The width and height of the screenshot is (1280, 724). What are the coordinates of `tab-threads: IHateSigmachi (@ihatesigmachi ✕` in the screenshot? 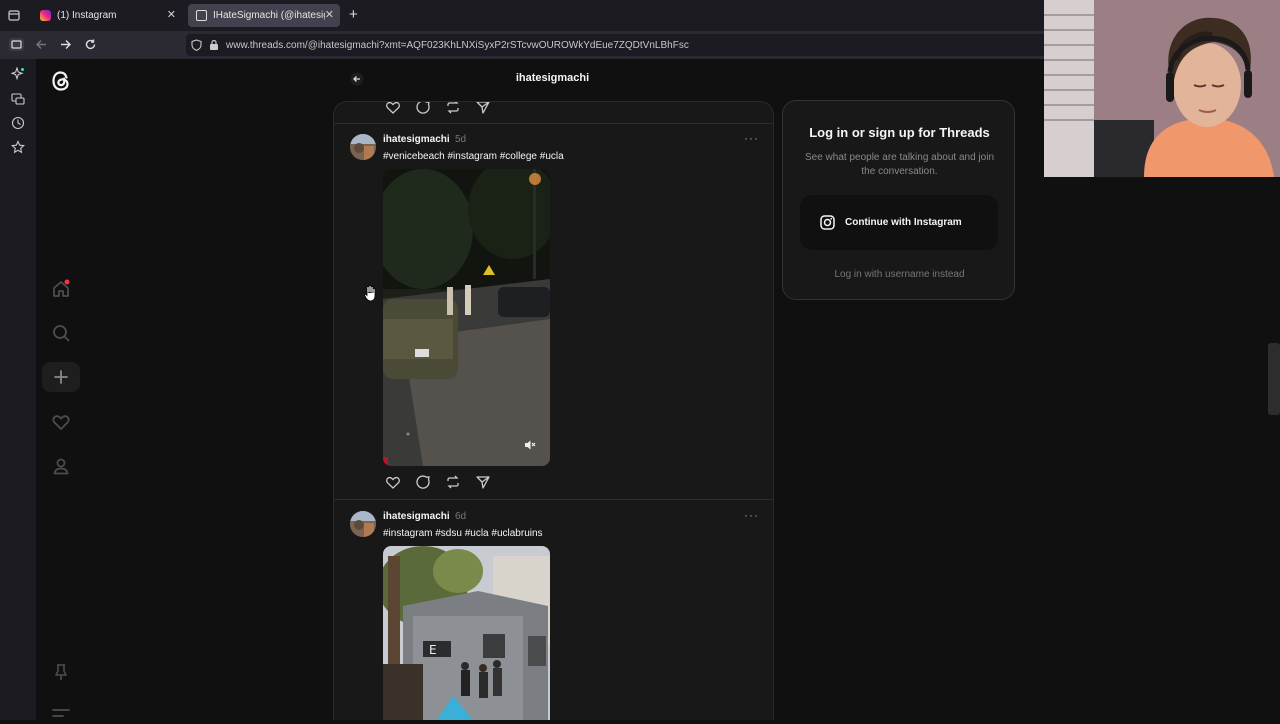 It's located at (264, 15).